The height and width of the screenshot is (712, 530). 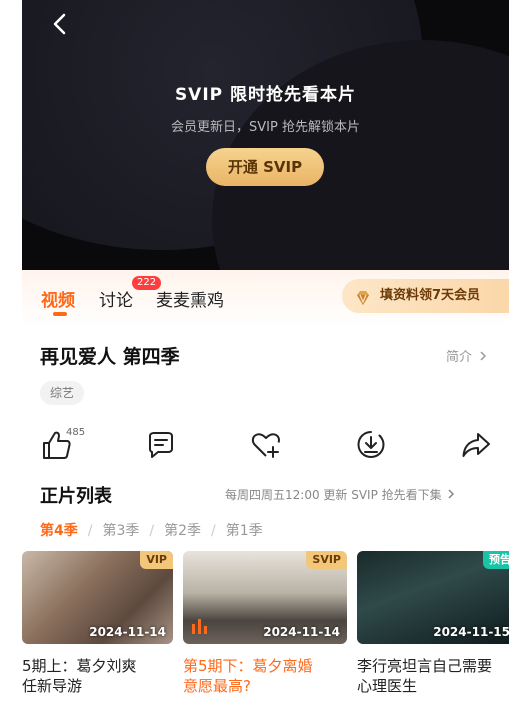 I want to click on like-count: 485, so click(x=76, y=432).